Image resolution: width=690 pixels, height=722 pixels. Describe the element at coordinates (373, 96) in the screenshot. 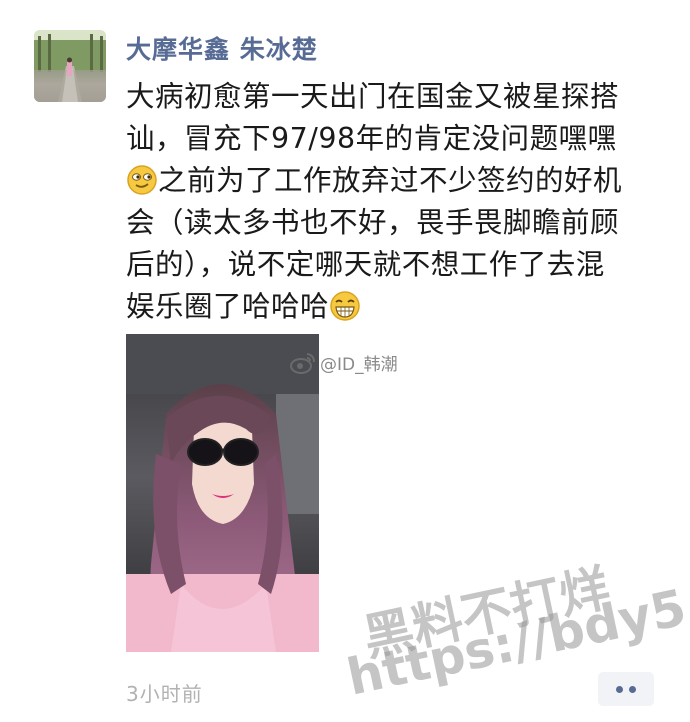

I see `post-text-line: 大病初愈第一天出门在国金又被星探搭` at that location.